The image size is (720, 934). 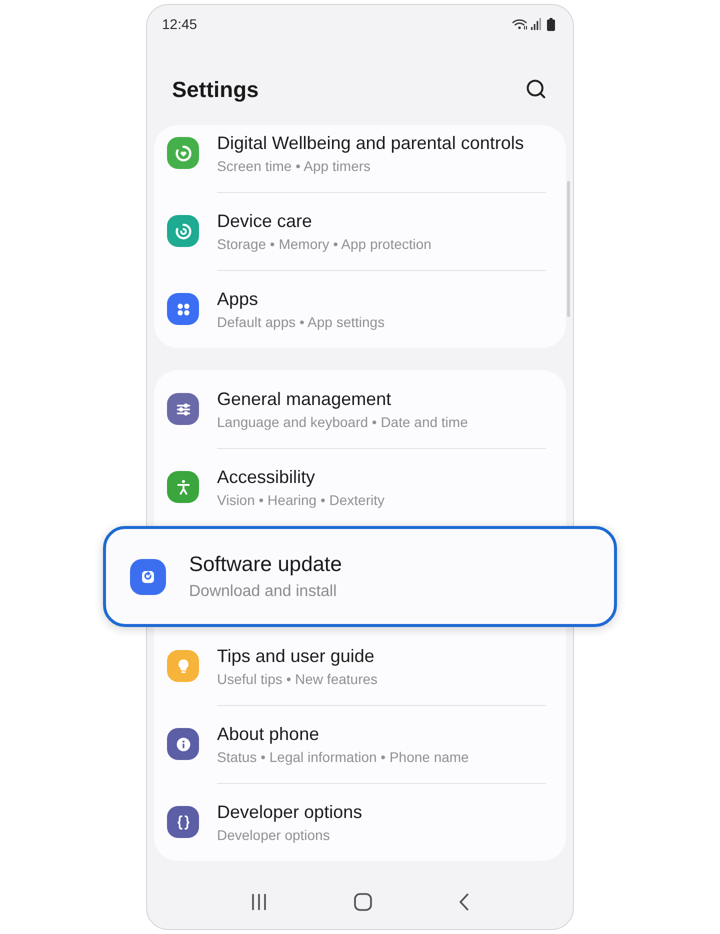 What do you see at coordinates (258, 902) in the screenshot?
I see `three-bars-icon` at bounding box center [258, 902].